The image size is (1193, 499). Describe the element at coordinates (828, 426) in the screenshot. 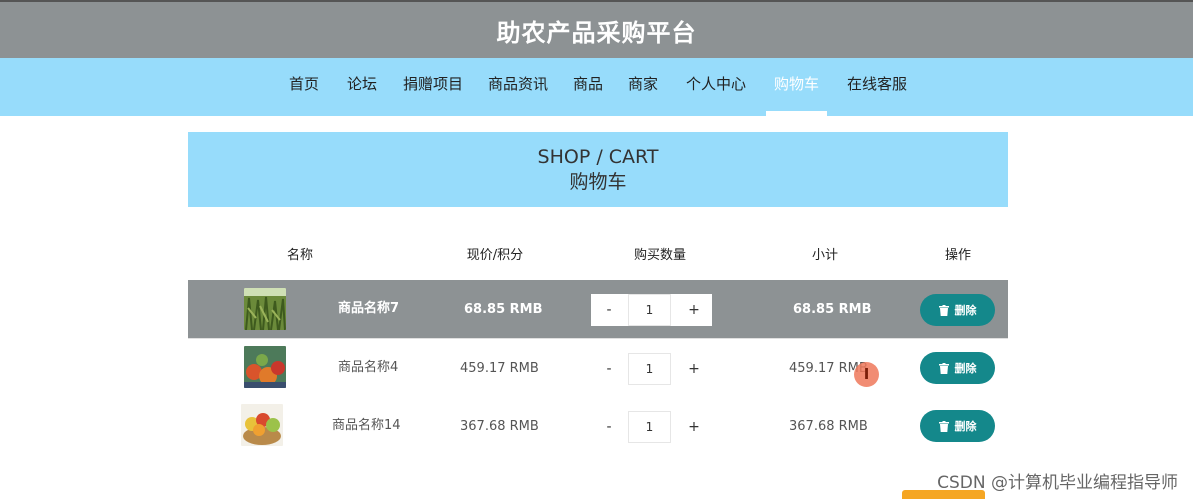

I see `row-subtotal: 367.68 RMB` at that location.